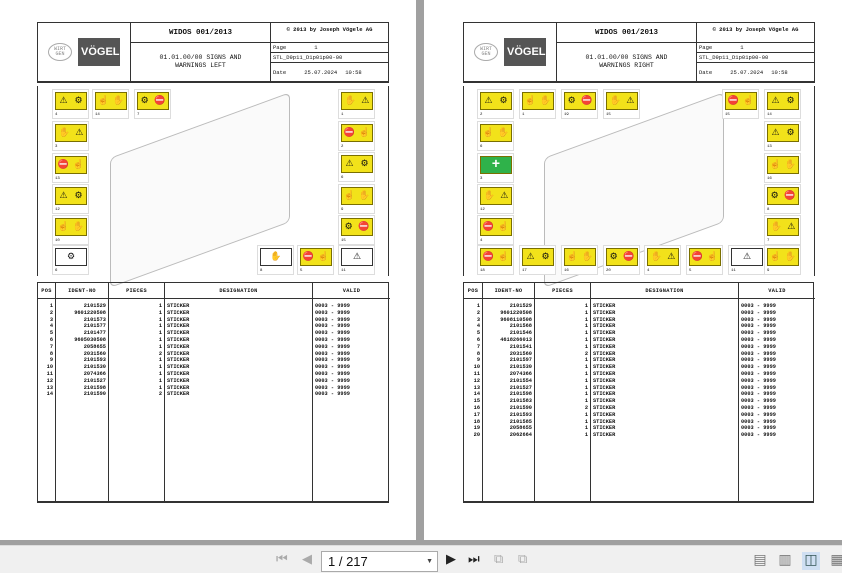 The image size is (842, 573). What do you see at coordinates (747, 257) in the screenshot?
I see `warning-sign-icon: ⚠` at bounding box center [747, 257].